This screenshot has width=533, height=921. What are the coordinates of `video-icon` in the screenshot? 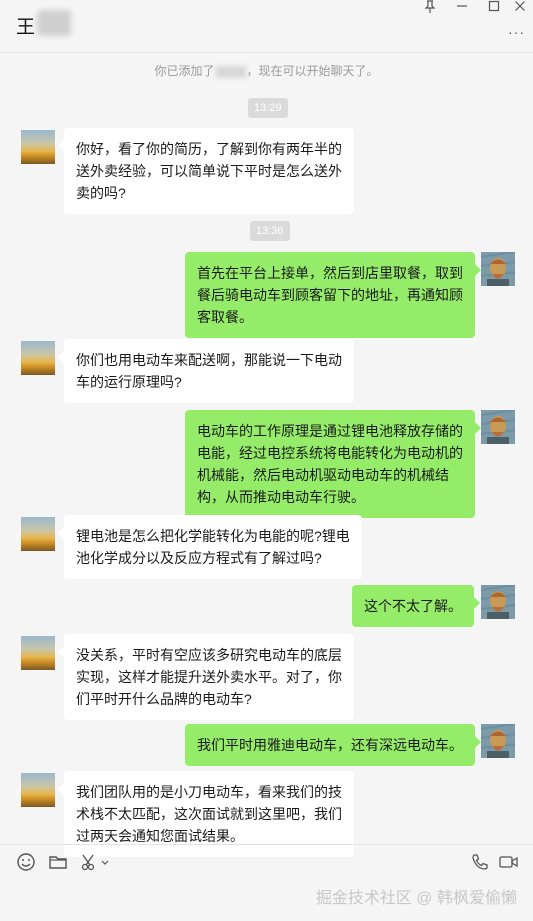 It's located at (510, 863).